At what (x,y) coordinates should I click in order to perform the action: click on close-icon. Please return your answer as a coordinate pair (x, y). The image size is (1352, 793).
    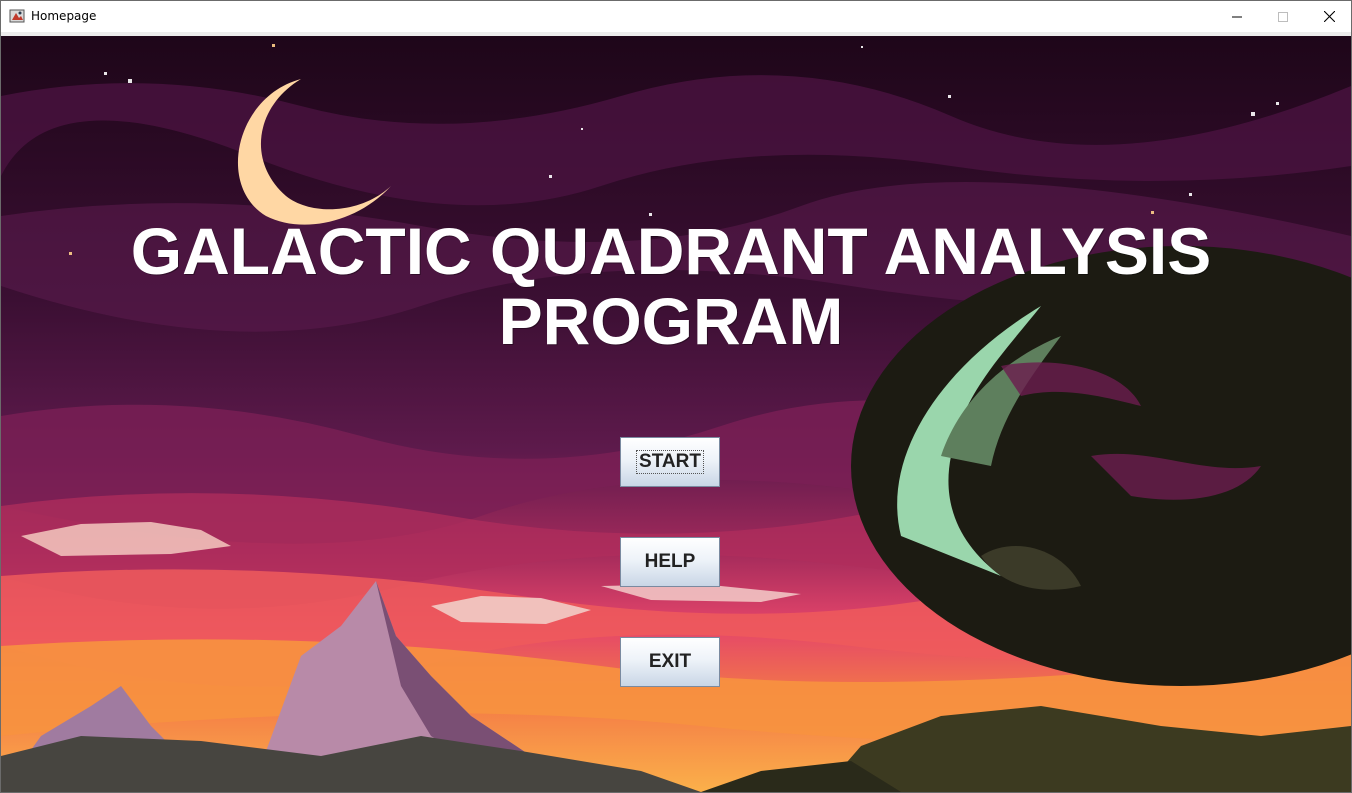
    Looking at the image, I should click on (1329, 16).